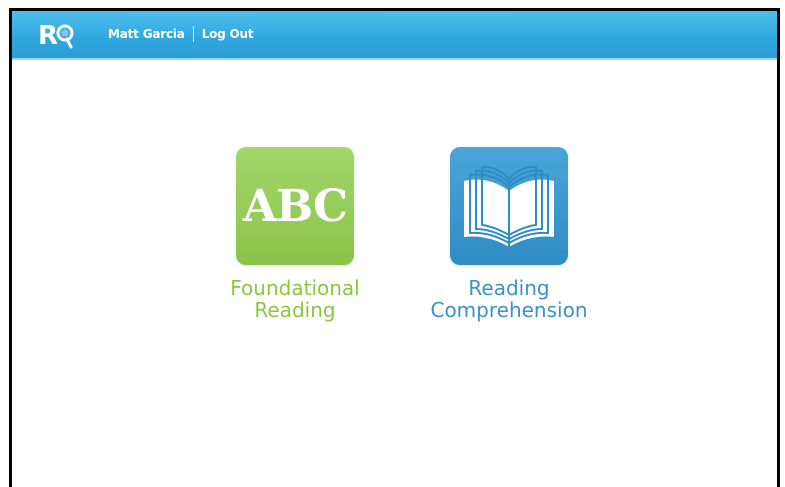 The width and height of the screenshot is (785, 487). What do you see at coordinates (146, 34) in the screenshot?
I see `user-name-link: Matt Garcia` at bounding box center [146, 34].